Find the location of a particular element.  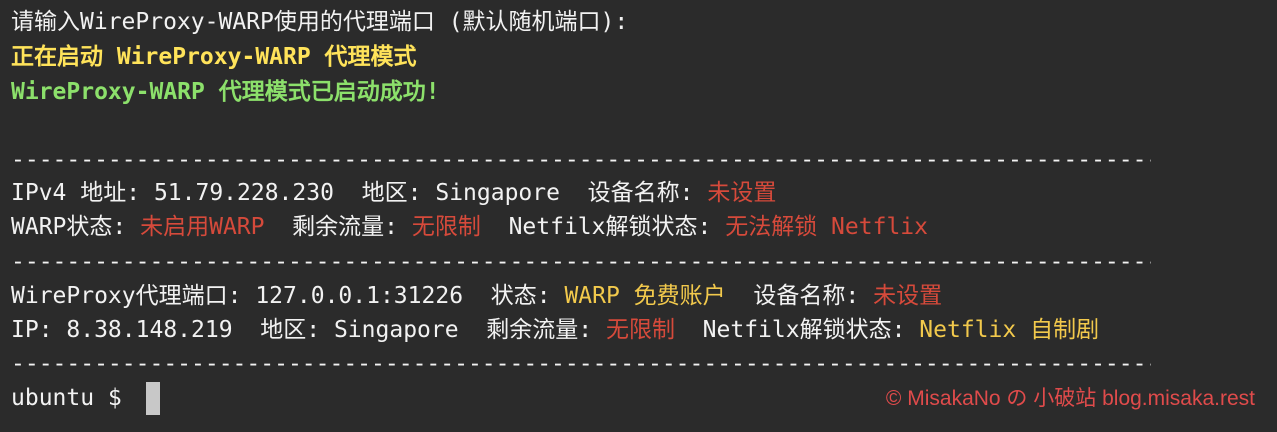

ipv4-address: 51.79.228.230 is located at coordinates (243, 193).